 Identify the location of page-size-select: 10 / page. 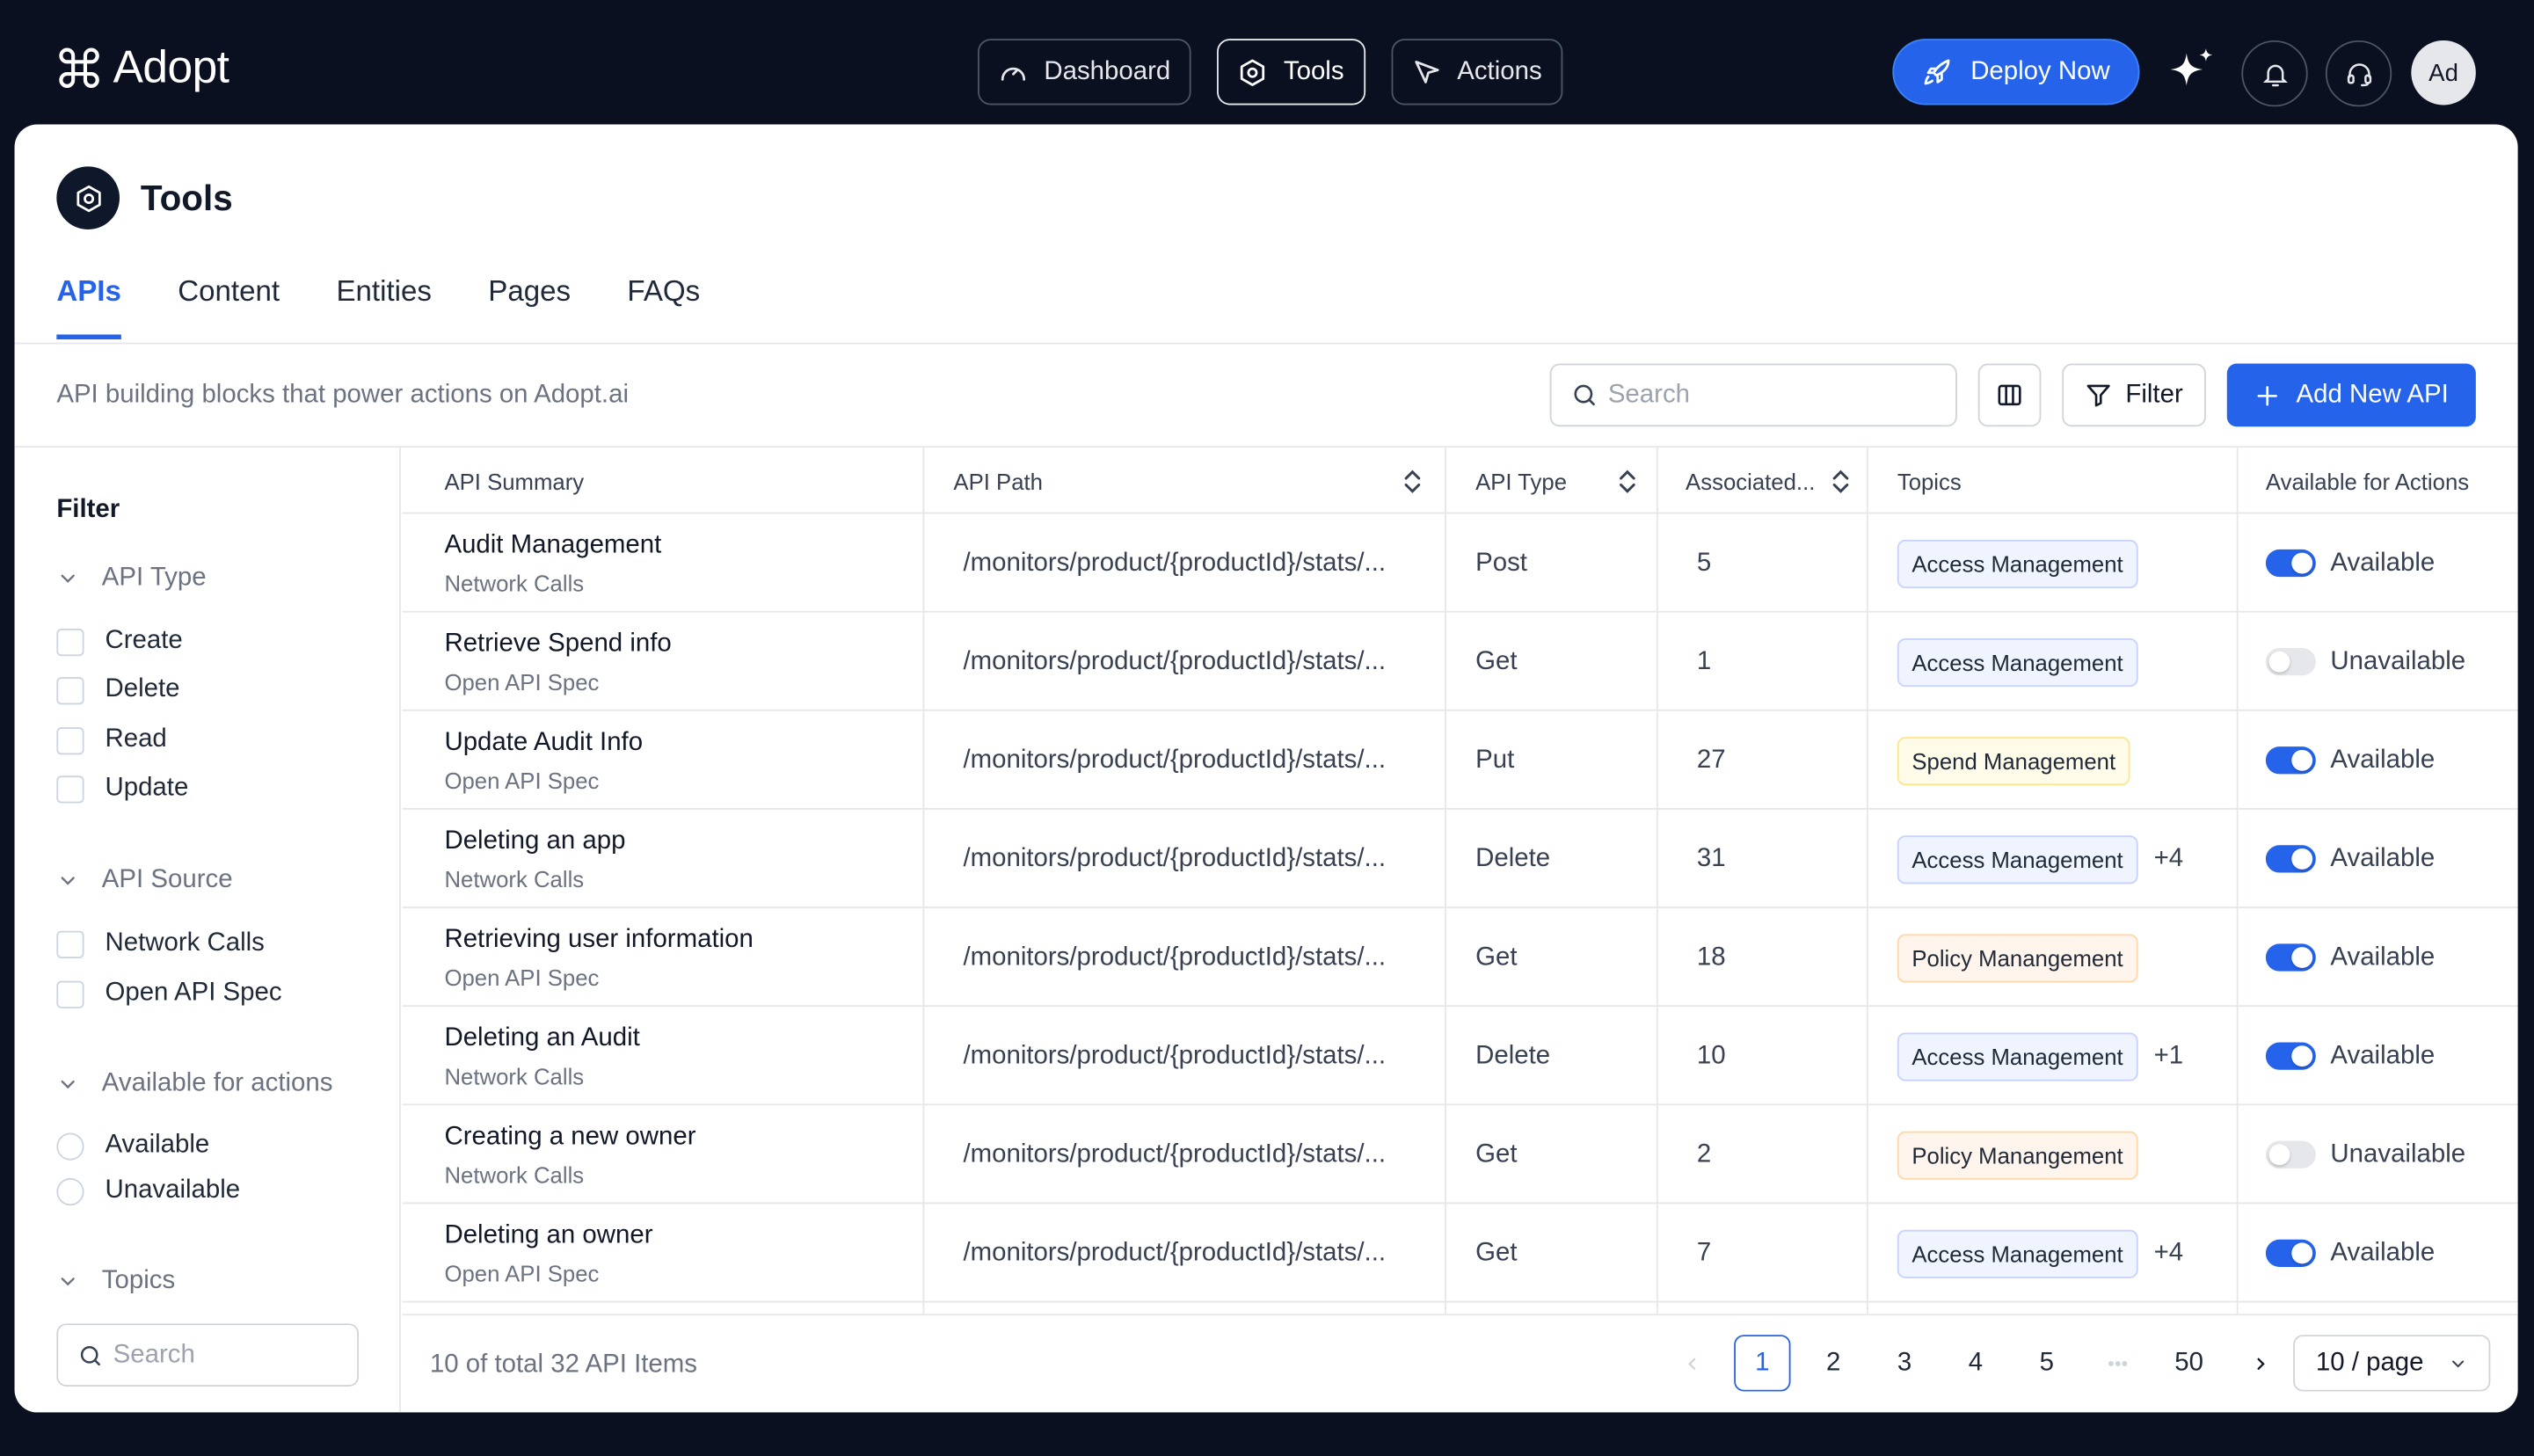
(2392, 1363).